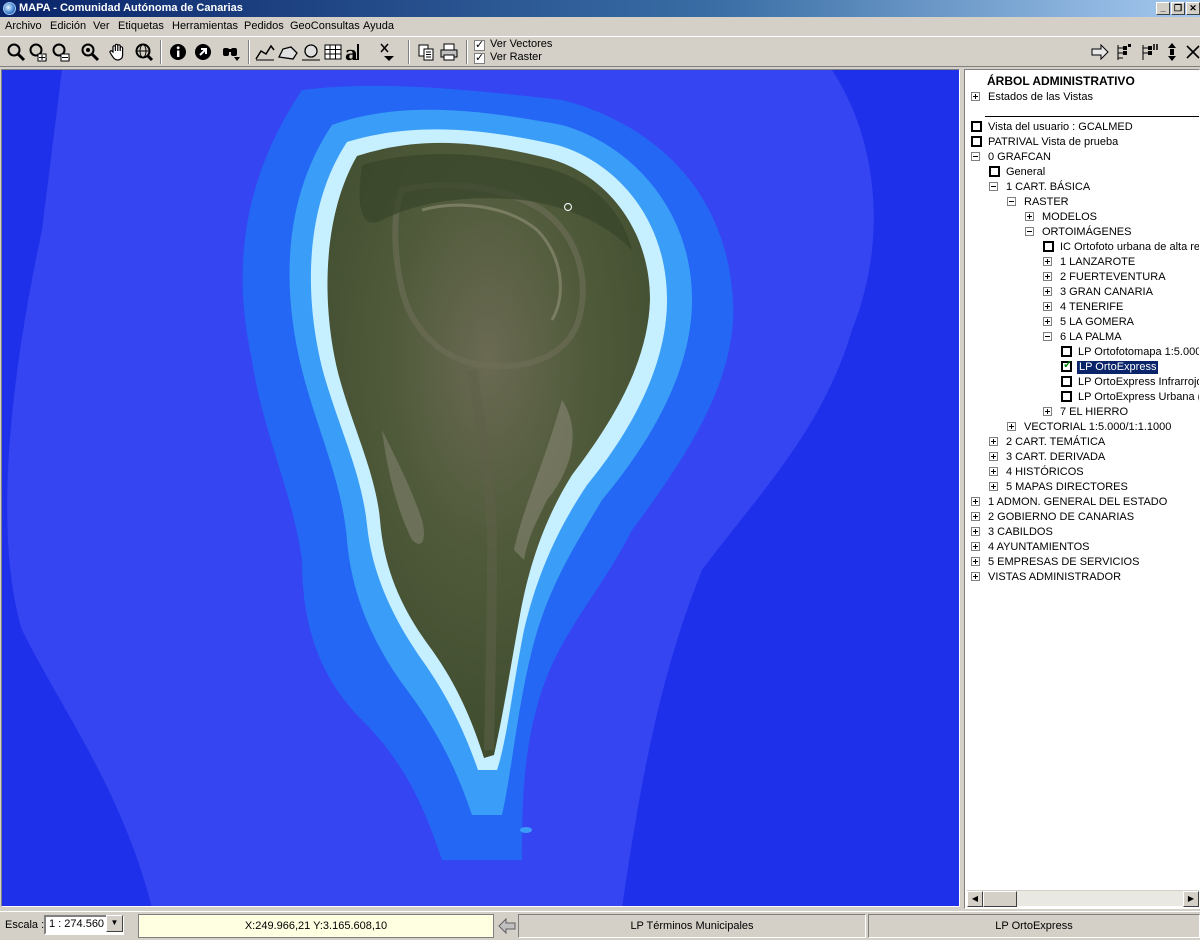  I want to click on restore-button: ❐, so click(1178, 8).